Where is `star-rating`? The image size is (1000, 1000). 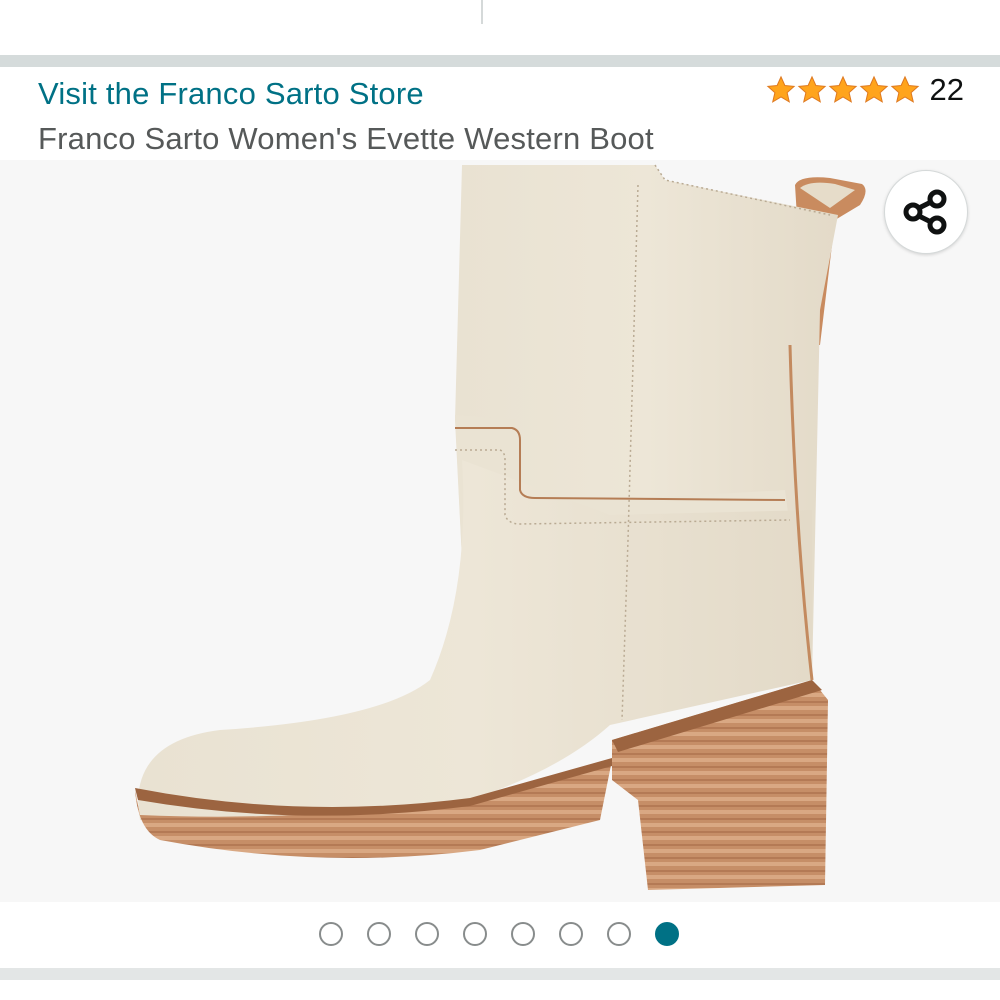
star-rating is located at coordinates (843, 90).